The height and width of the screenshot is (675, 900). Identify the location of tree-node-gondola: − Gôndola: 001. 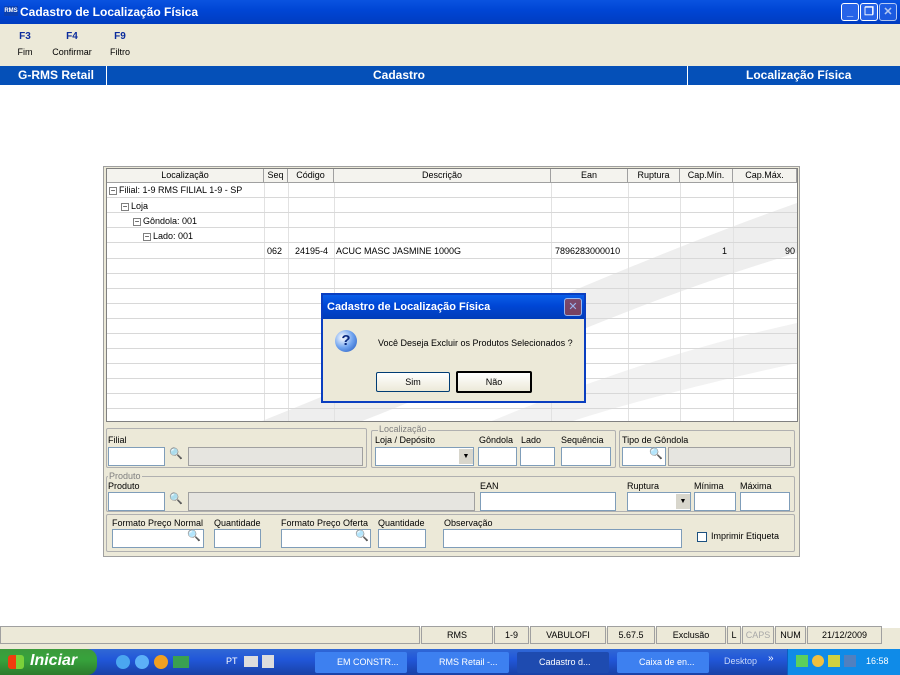
(165, 221).